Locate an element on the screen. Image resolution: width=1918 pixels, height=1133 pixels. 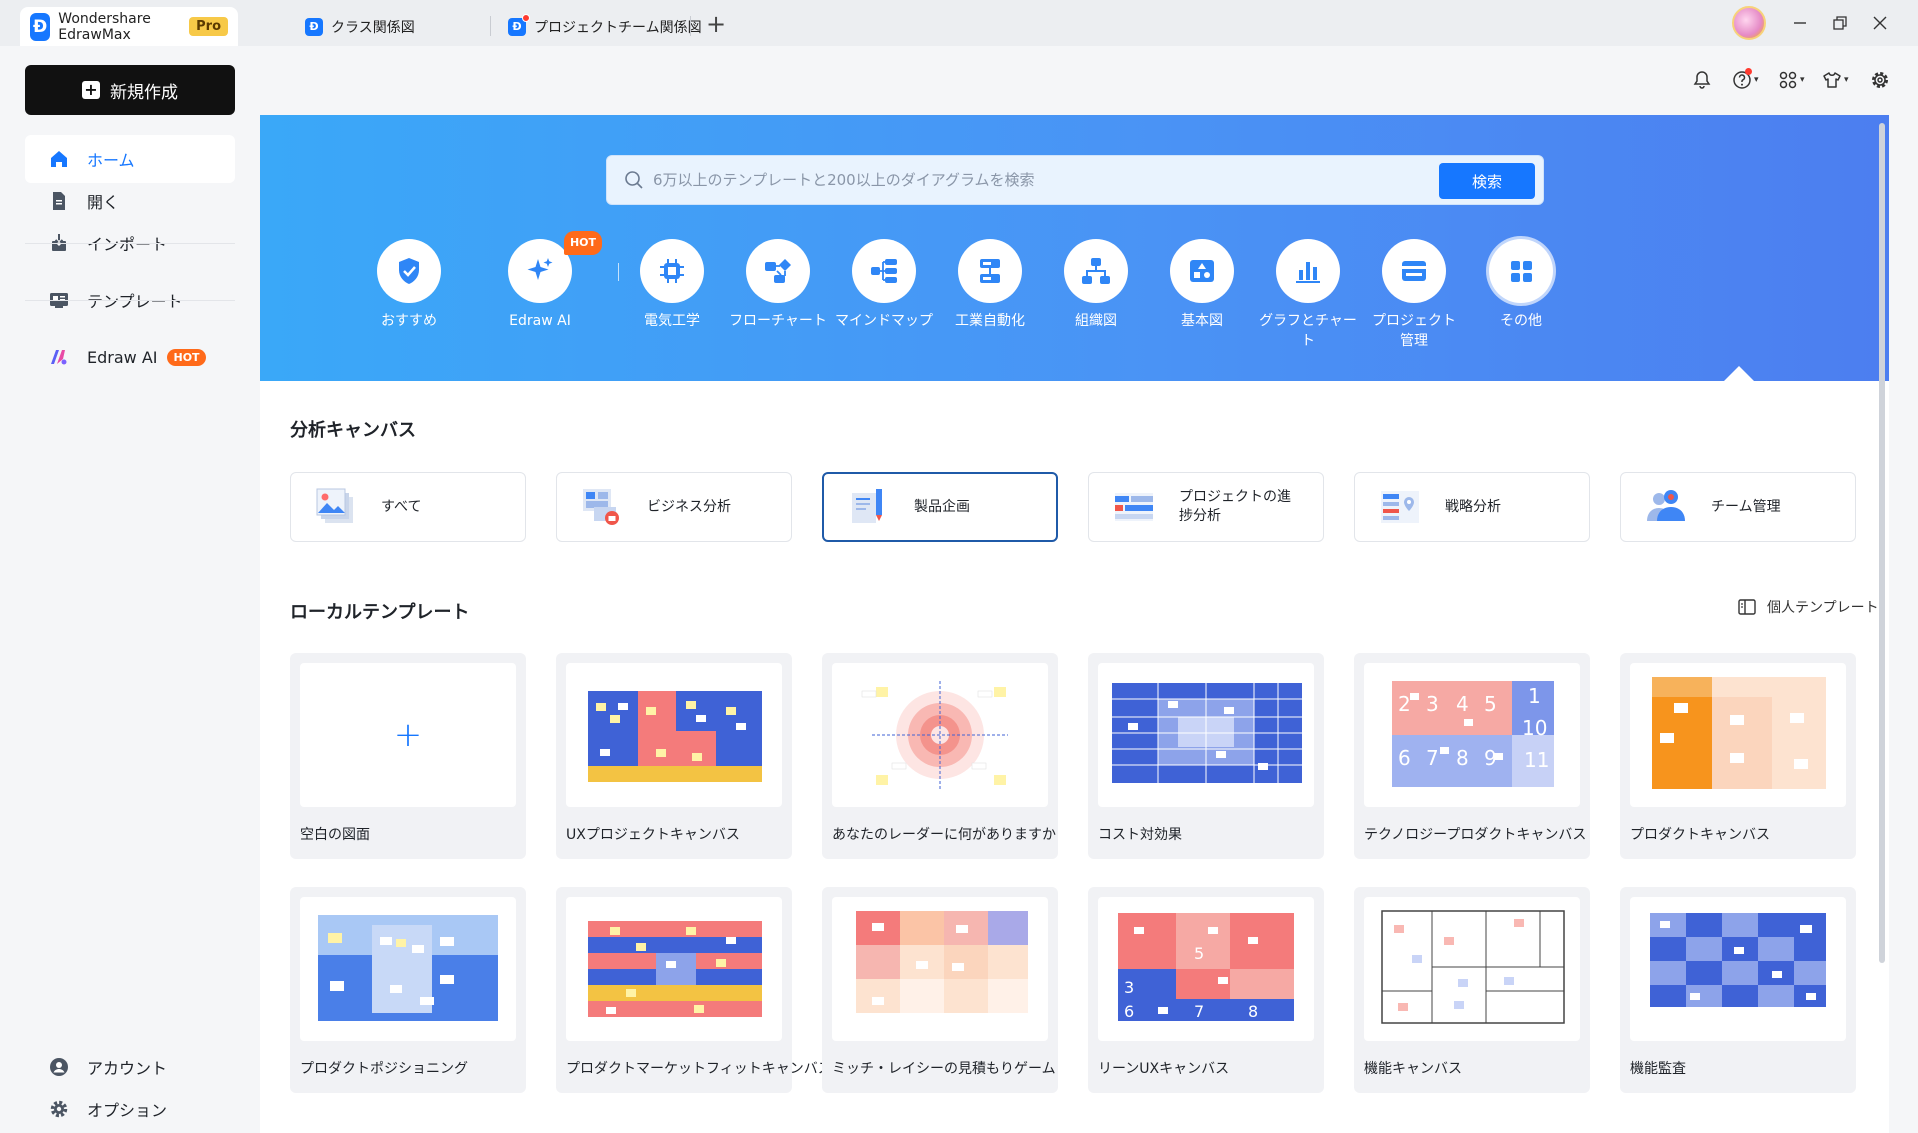
sidebar-item-account: アカウント is located at coordinates (130, 1067).